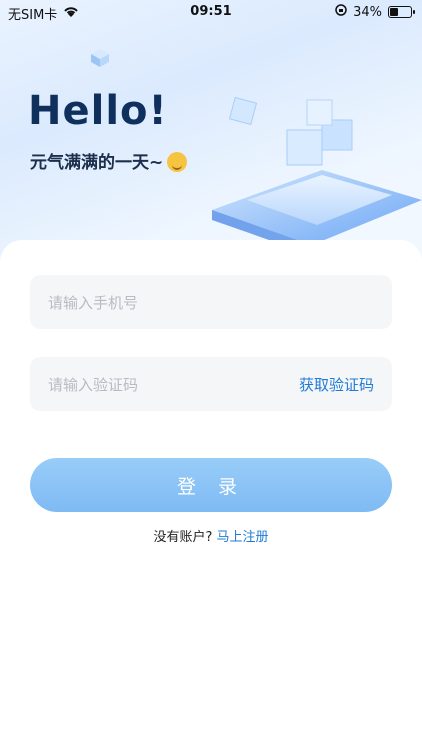  Describe the element at coordinates (341, 12) in the screenshot. I see `rotation-lock-icon` at that location.